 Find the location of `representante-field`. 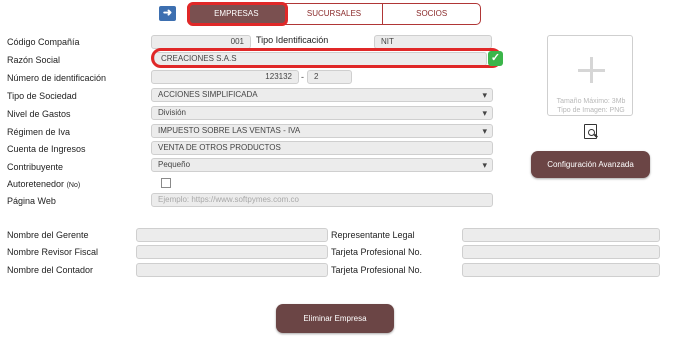

representante-field is located at coordinates (561, 235).